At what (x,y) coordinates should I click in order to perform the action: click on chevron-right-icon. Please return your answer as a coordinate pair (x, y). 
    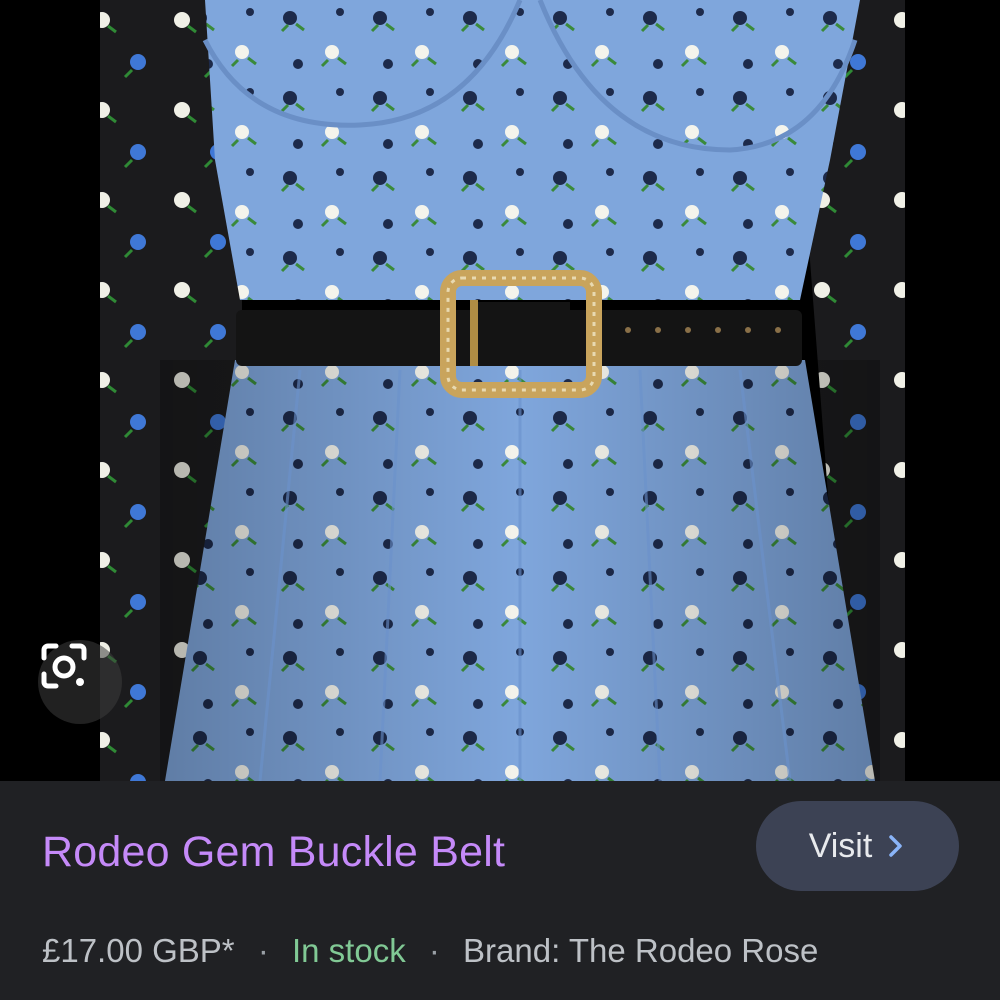
    Looking at the image, I should click on (896, 846).